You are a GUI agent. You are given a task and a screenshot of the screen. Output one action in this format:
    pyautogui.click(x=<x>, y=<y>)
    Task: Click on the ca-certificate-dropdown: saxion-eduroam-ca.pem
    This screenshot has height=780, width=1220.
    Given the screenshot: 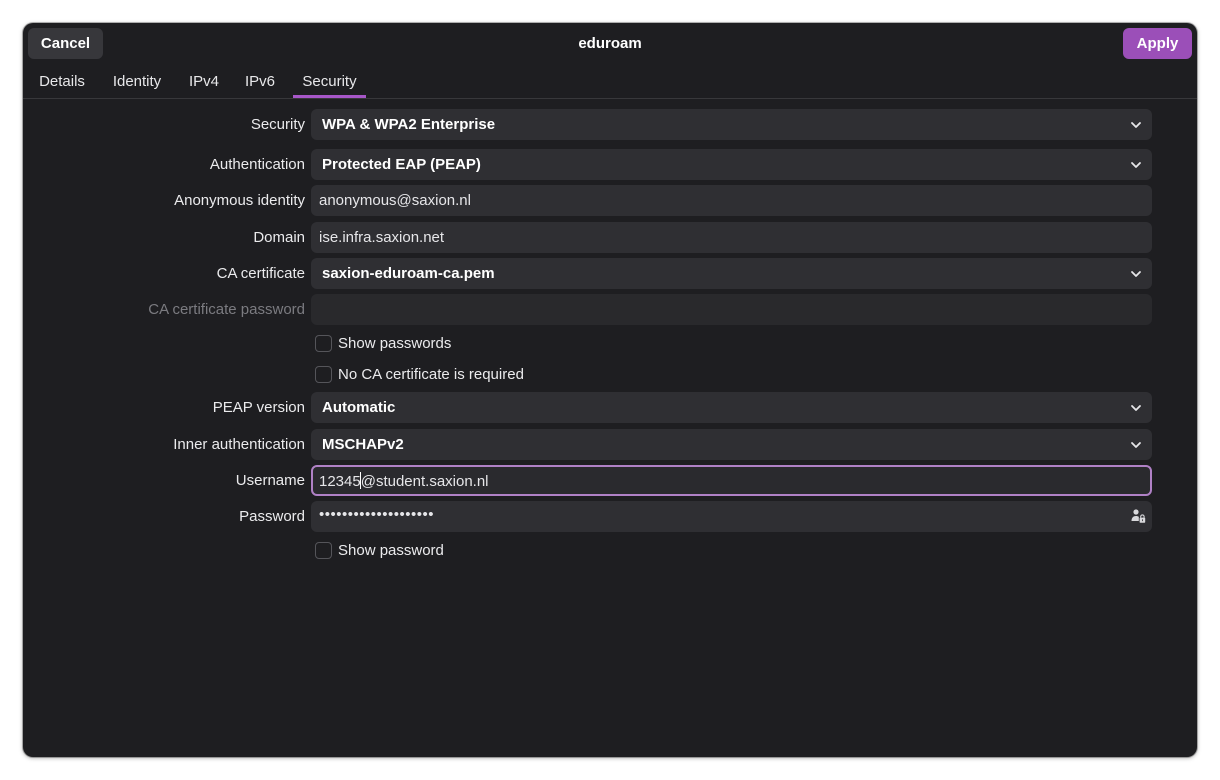 What is the action you would take?
    pyautogui.click(x=731, y=273)
    